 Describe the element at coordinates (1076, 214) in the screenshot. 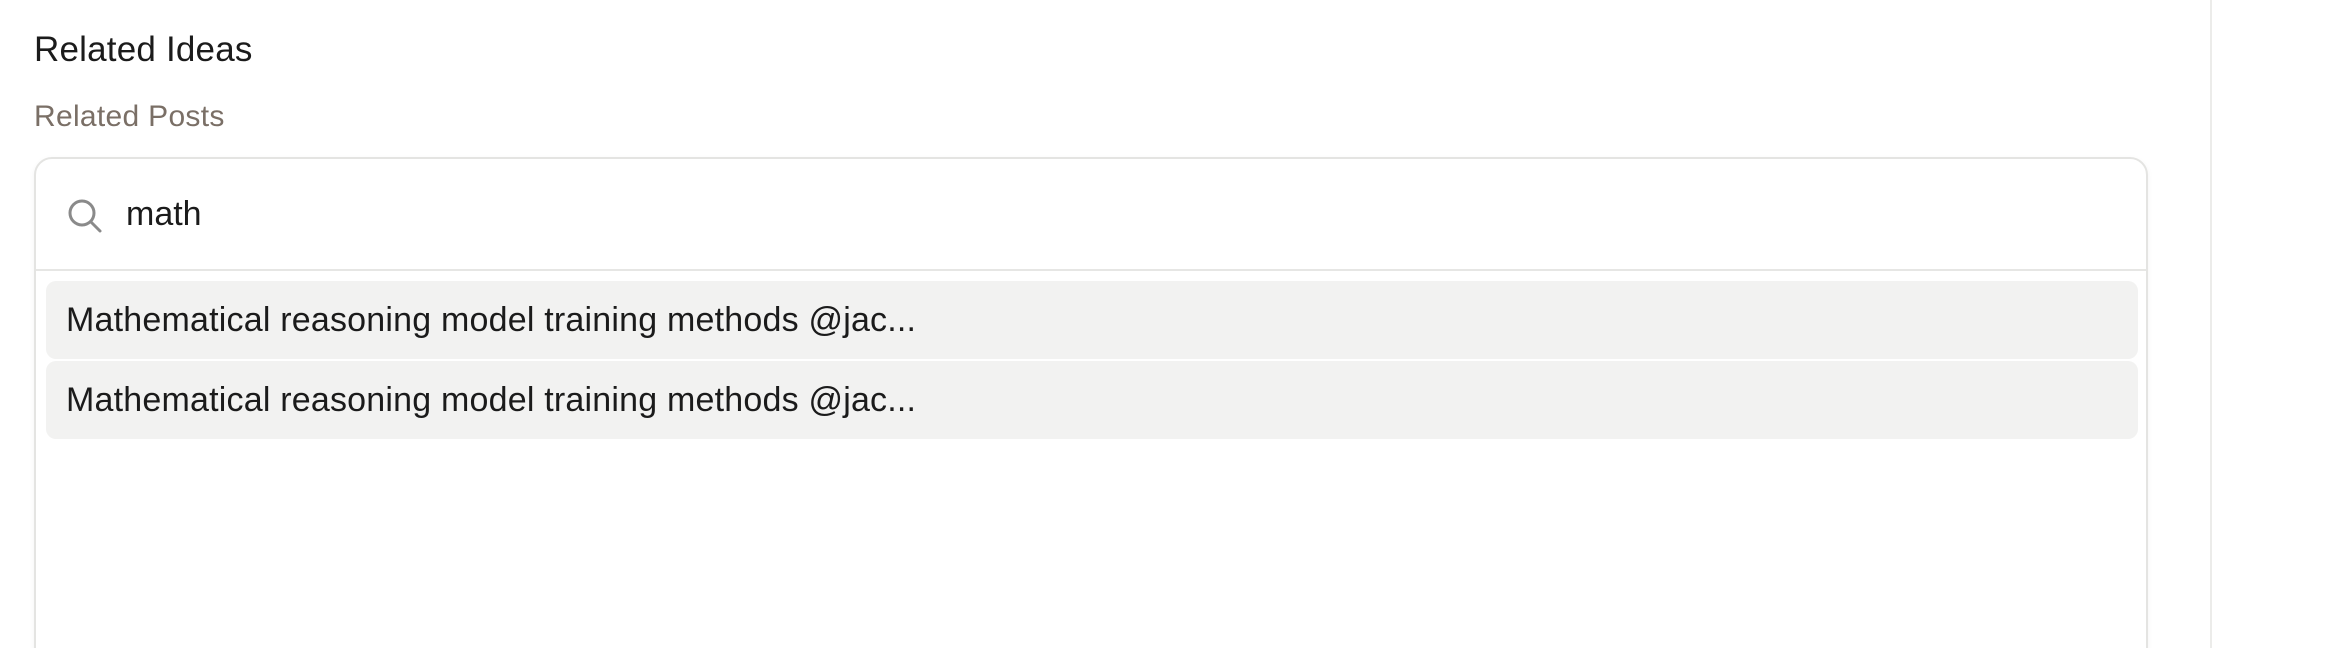

I see `search-input` at that location.